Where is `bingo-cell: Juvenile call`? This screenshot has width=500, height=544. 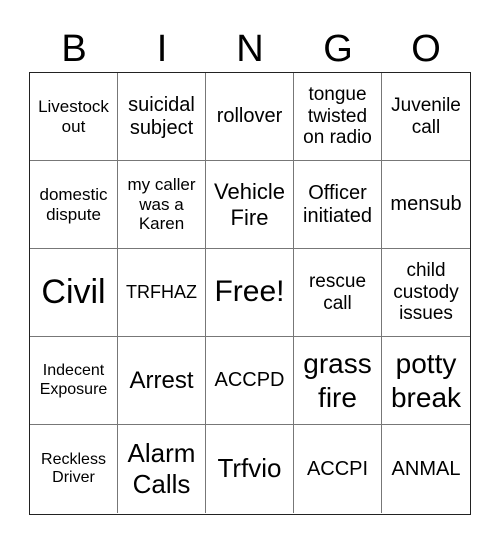 bingo-cell: Juvenile call is located at coordinates (426, 117).